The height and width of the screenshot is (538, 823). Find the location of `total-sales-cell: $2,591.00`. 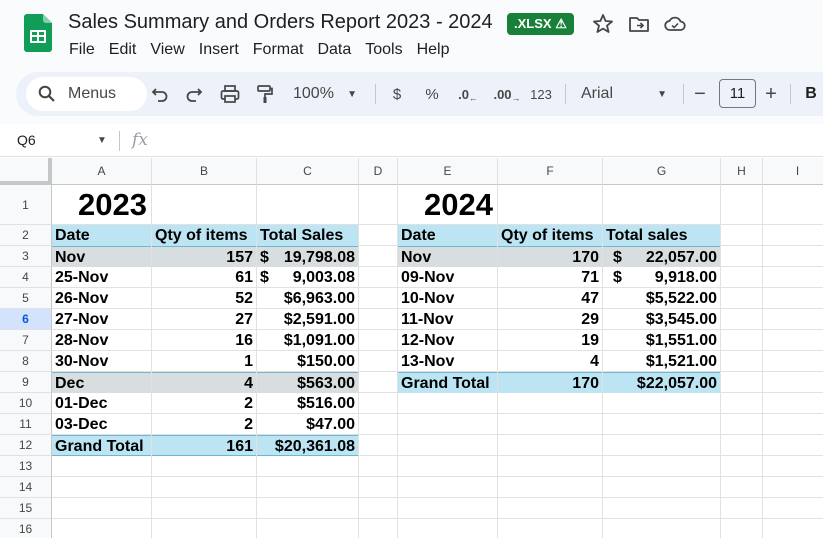

total-sales-cell: $2,591.00 is located at coordinates (307, 319).